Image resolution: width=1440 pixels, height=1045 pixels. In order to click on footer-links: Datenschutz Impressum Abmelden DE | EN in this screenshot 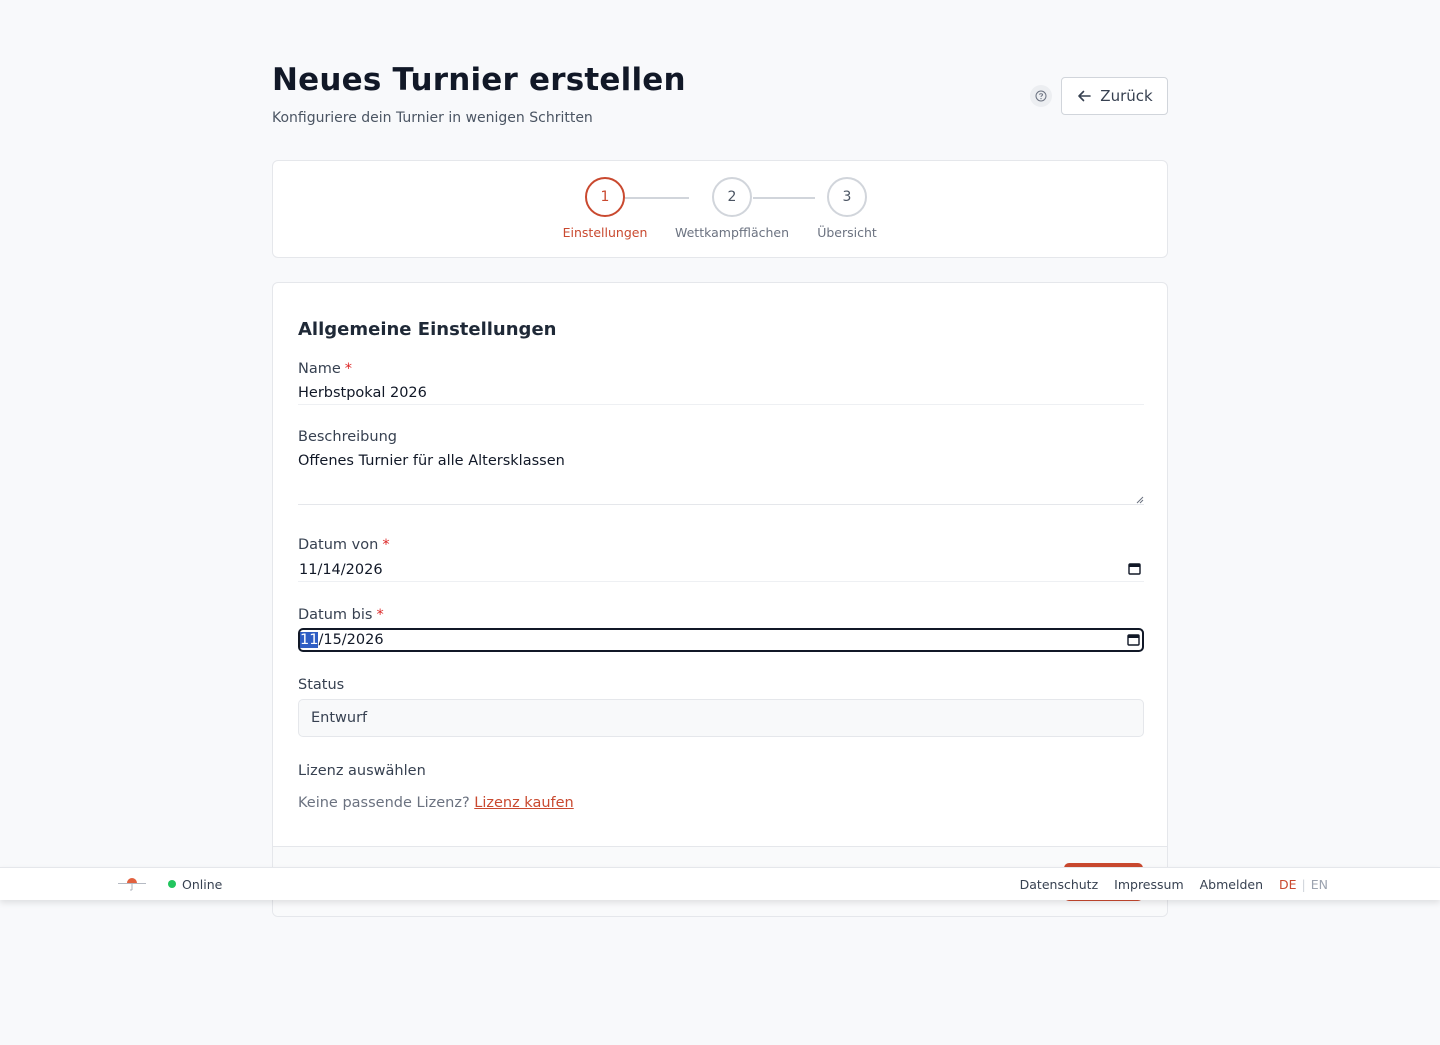, I will do `click(1166, 884)`.